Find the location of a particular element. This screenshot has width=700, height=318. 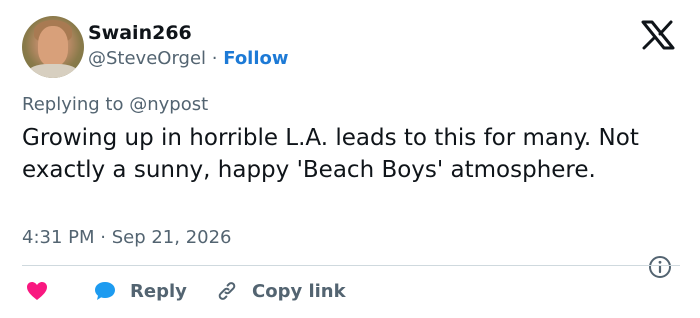

replying-to: Replying to @nypost is located at coordinates (115, 104).